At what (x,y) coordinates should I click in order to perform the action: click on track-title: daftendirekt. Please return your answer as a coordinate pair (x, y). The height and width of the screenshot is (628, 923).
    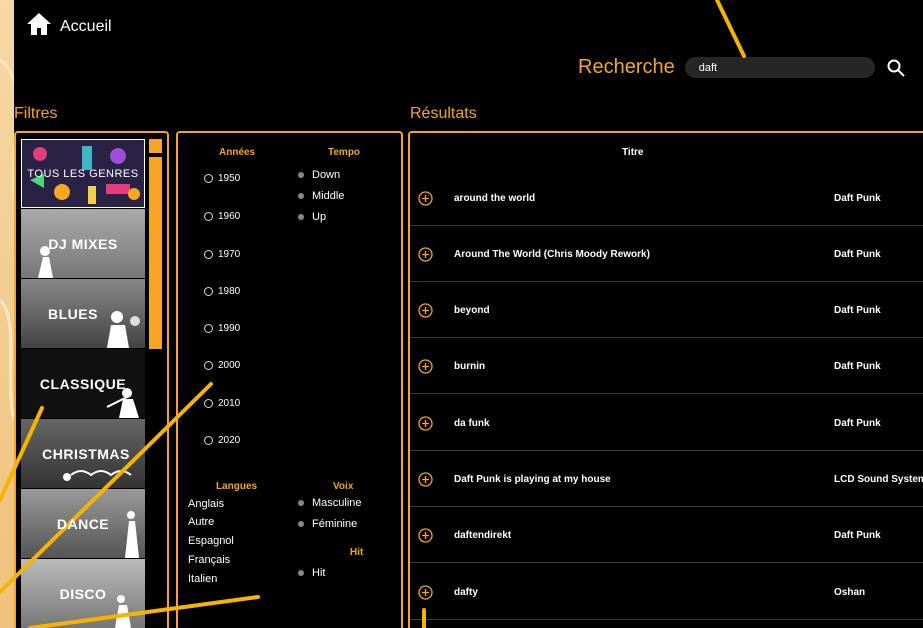
    Looking at the image, I should click on (483, 535).